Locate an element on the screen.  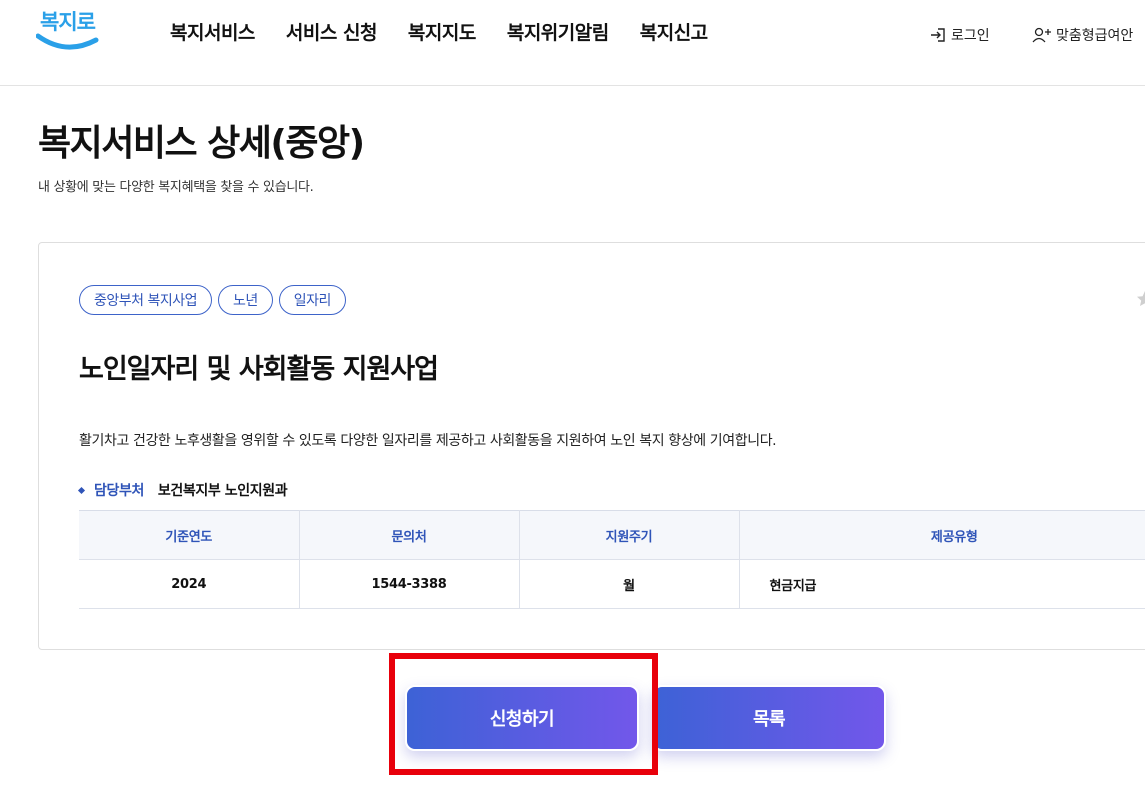
header-provision-type: 제공유형 is located at coordinates (942, 535).